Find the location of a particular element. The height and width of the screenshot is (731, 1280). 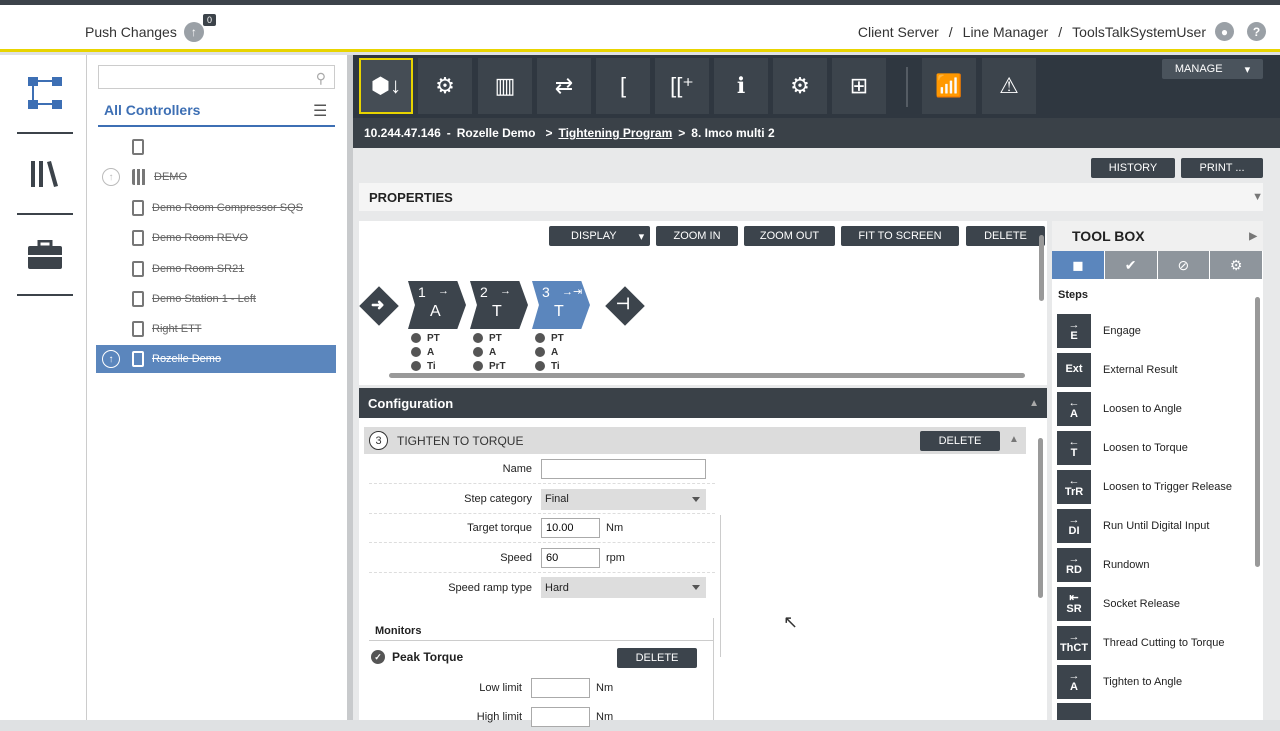

tab-tool: ⚙ is located at coordinates (1236, 265).